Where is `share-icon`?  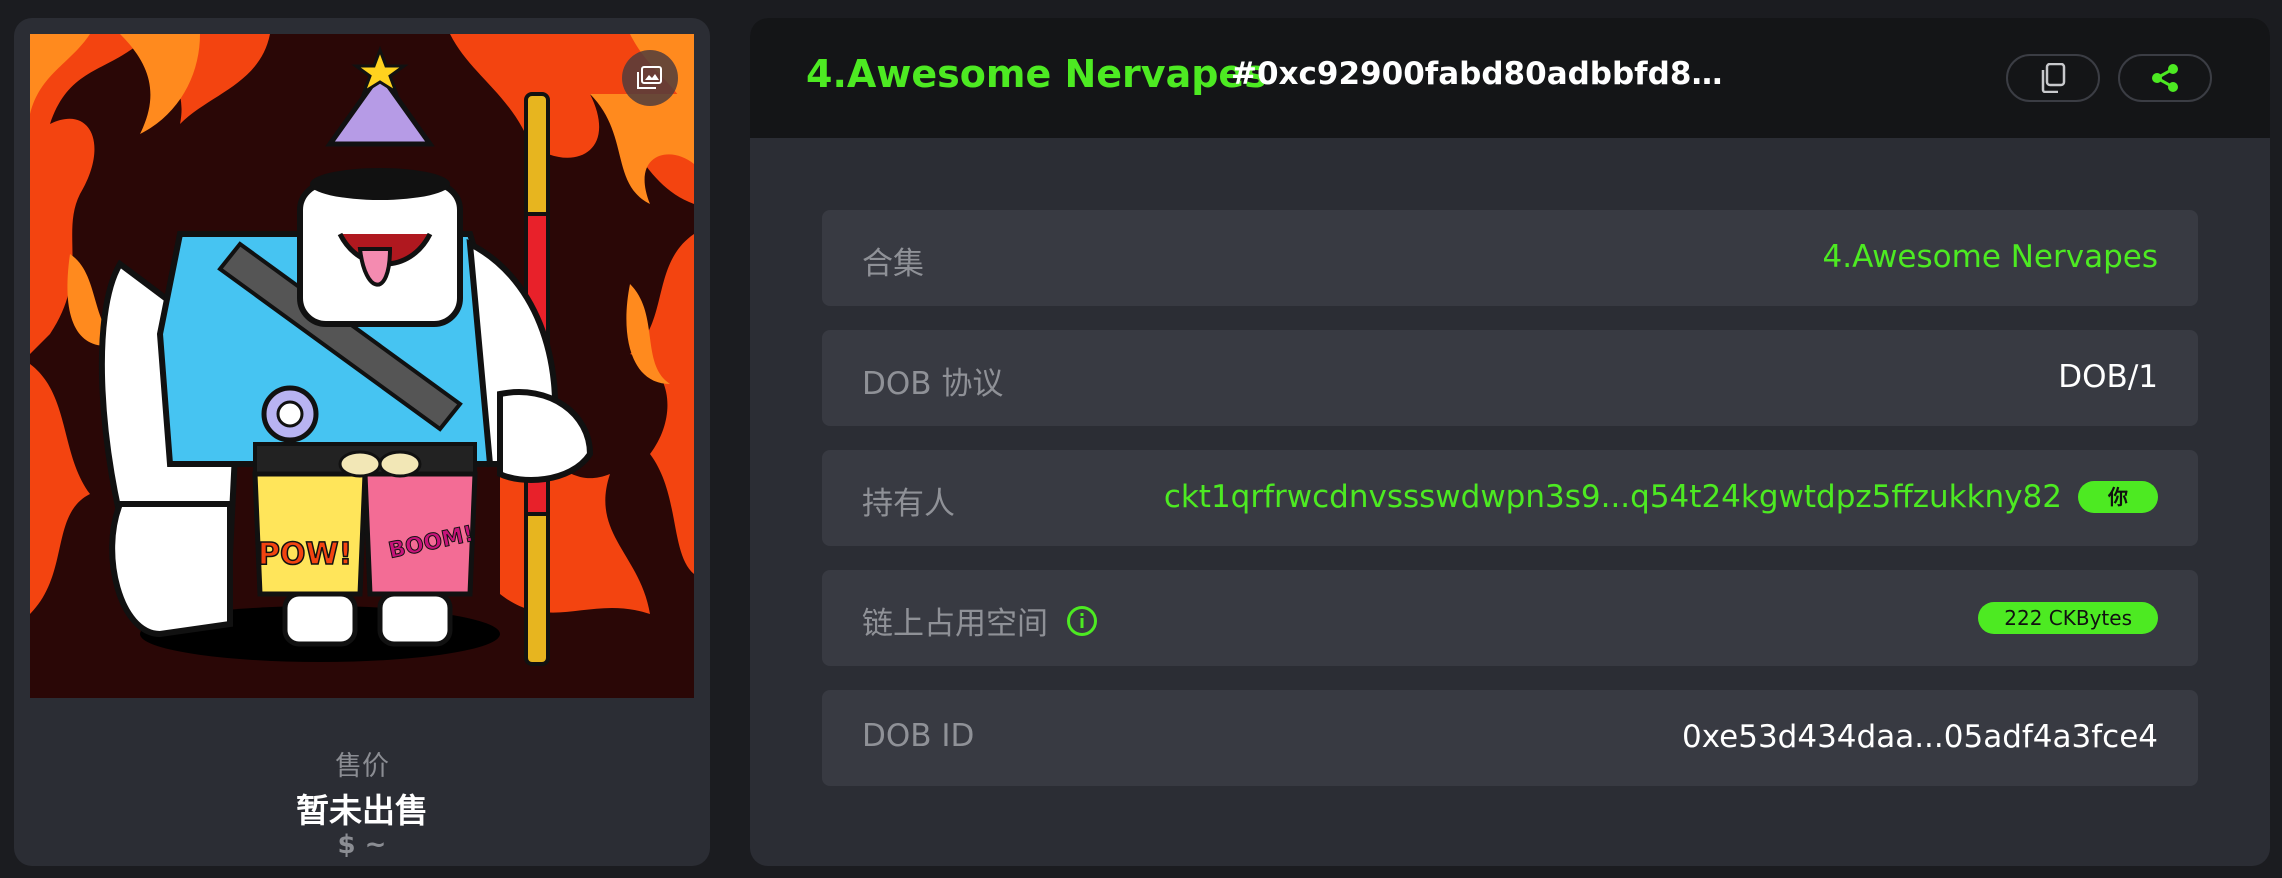
share-icon is located at coordinates (2165, 78).